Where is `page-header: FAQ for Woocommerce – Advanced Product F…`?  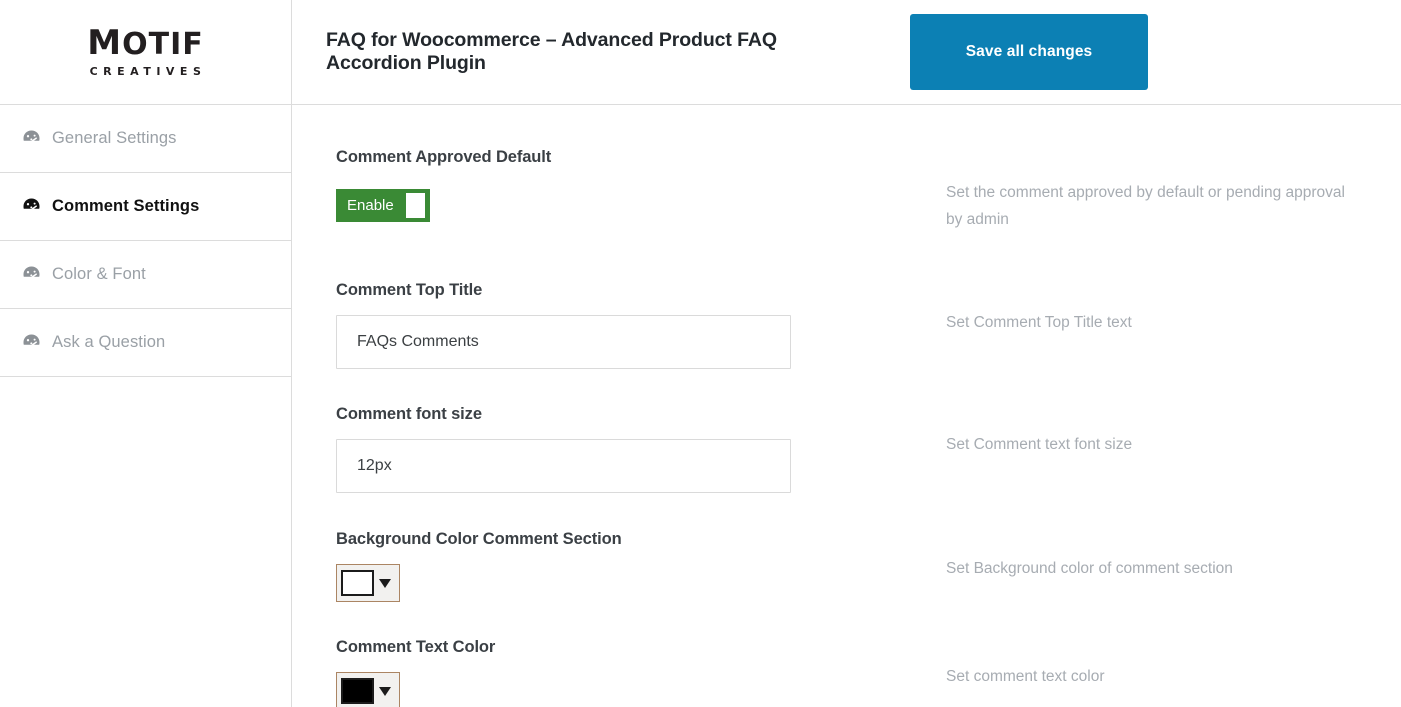
page-header: FAQ for Woocommerce – Advanced Product F… is located at coordinates (846, 52).